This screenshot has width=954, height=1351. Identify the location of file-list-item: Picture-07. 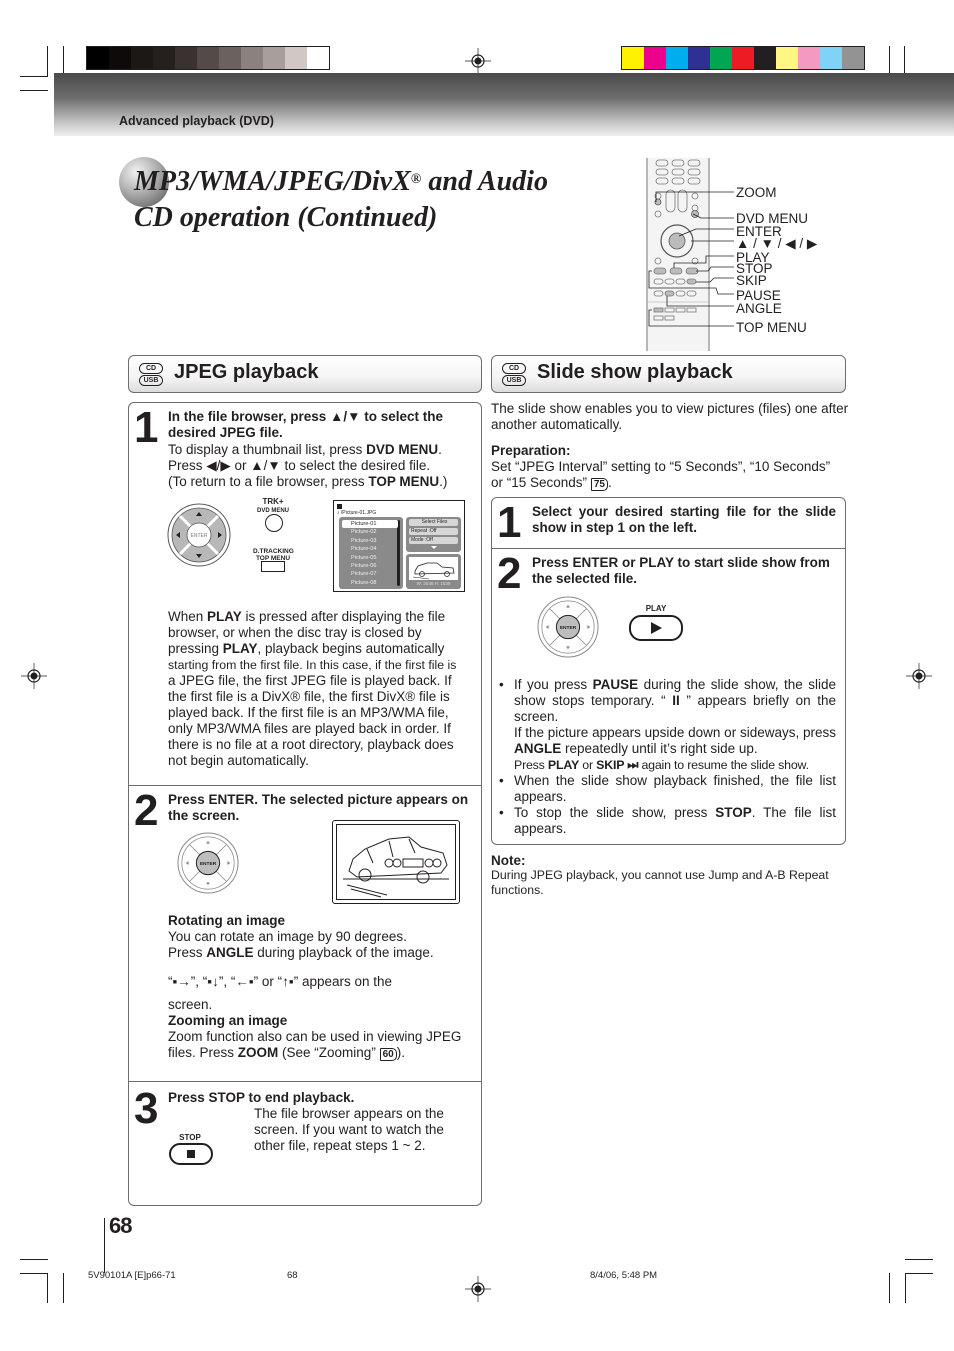
(370, 574).